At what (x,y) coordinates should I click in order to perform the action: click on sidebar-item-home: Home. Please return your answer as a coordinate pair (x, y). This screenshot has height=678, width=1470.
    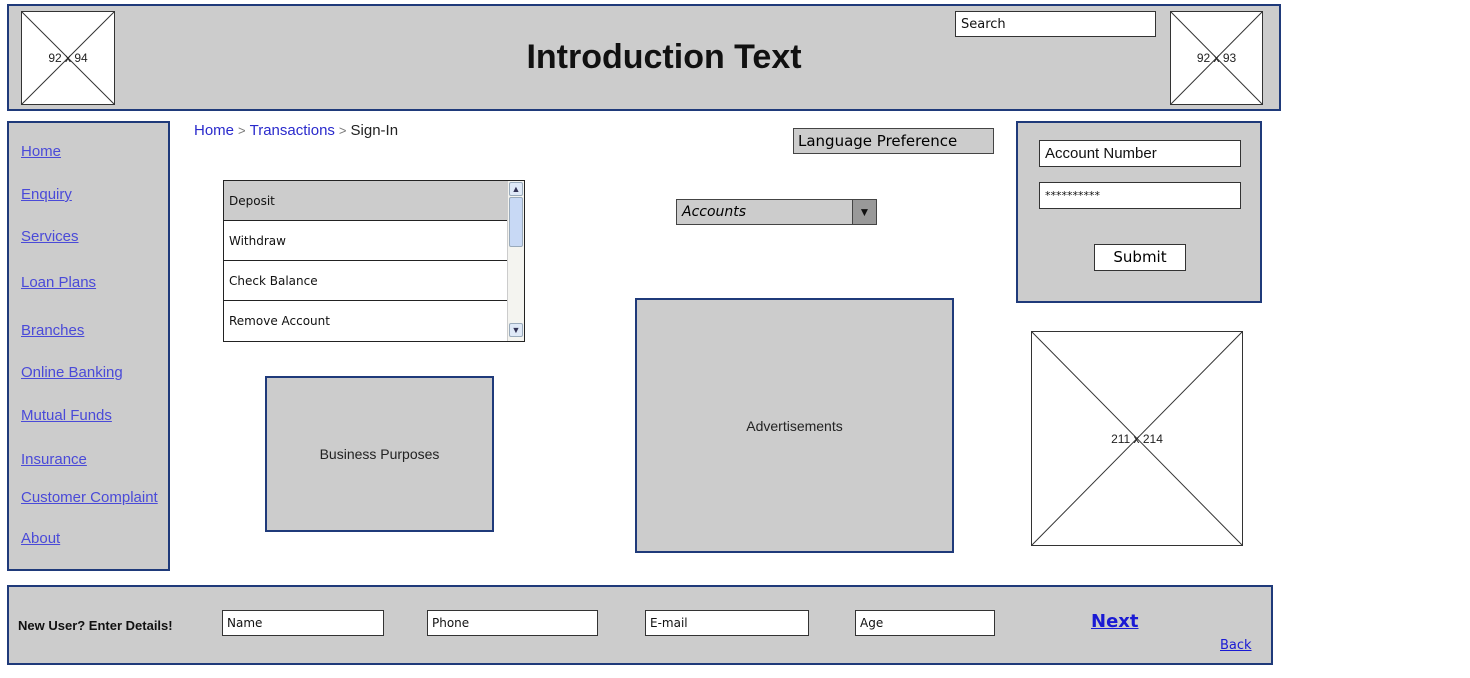
    Looking at the image, I should click on (41, 151).